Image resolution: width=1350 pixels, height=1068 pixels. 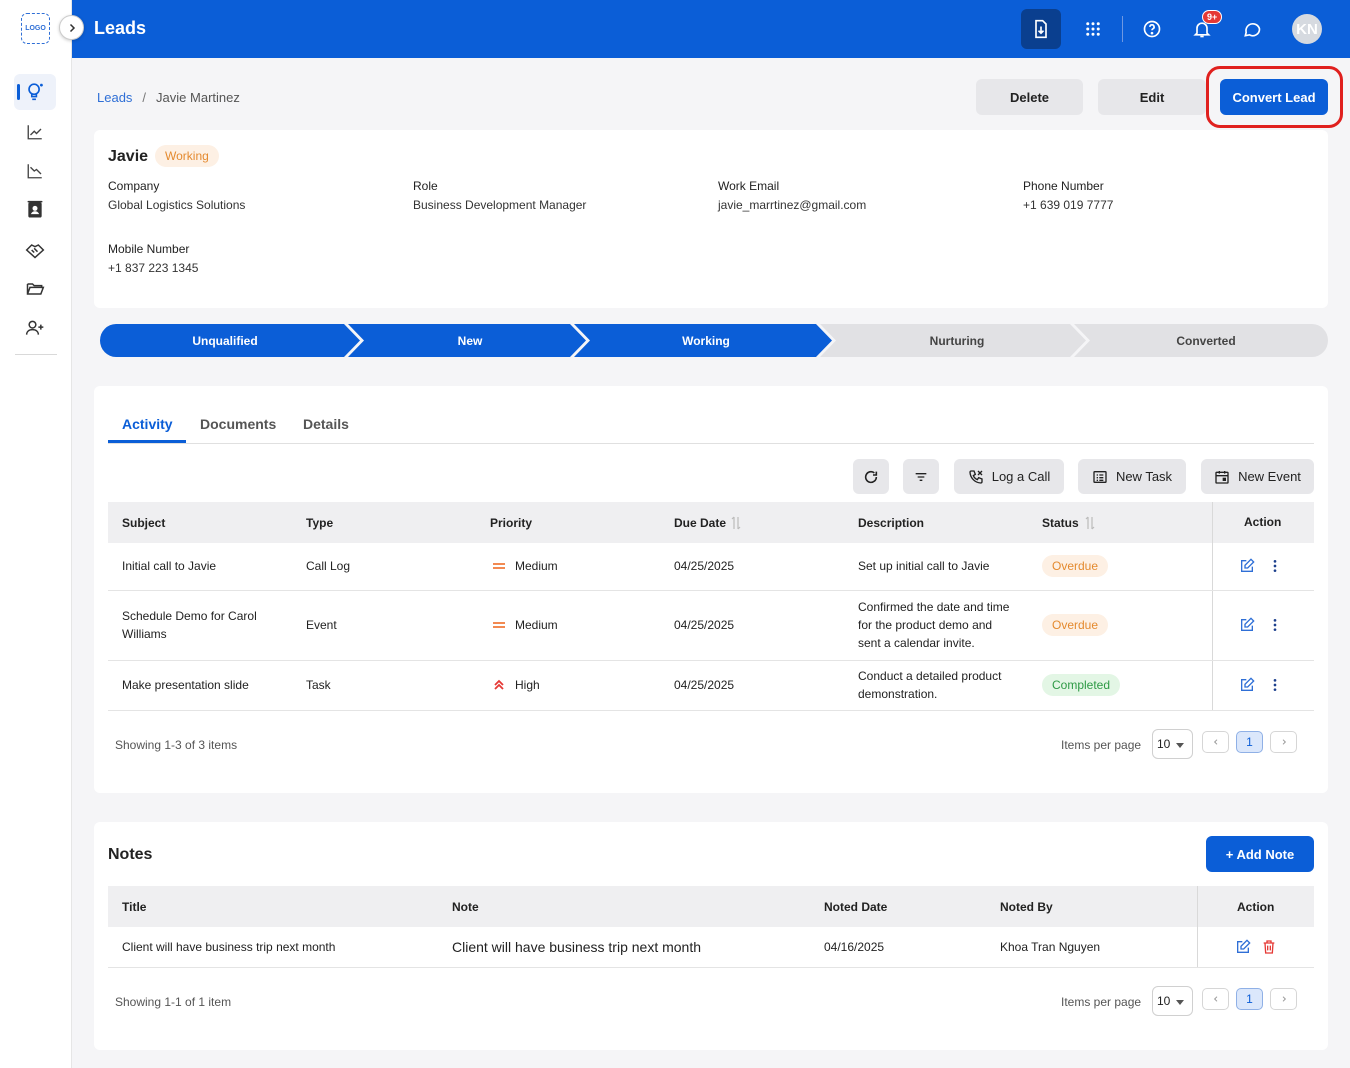 I want to click on row-3-status-badge: Completed, so click(x=1081, y=685).